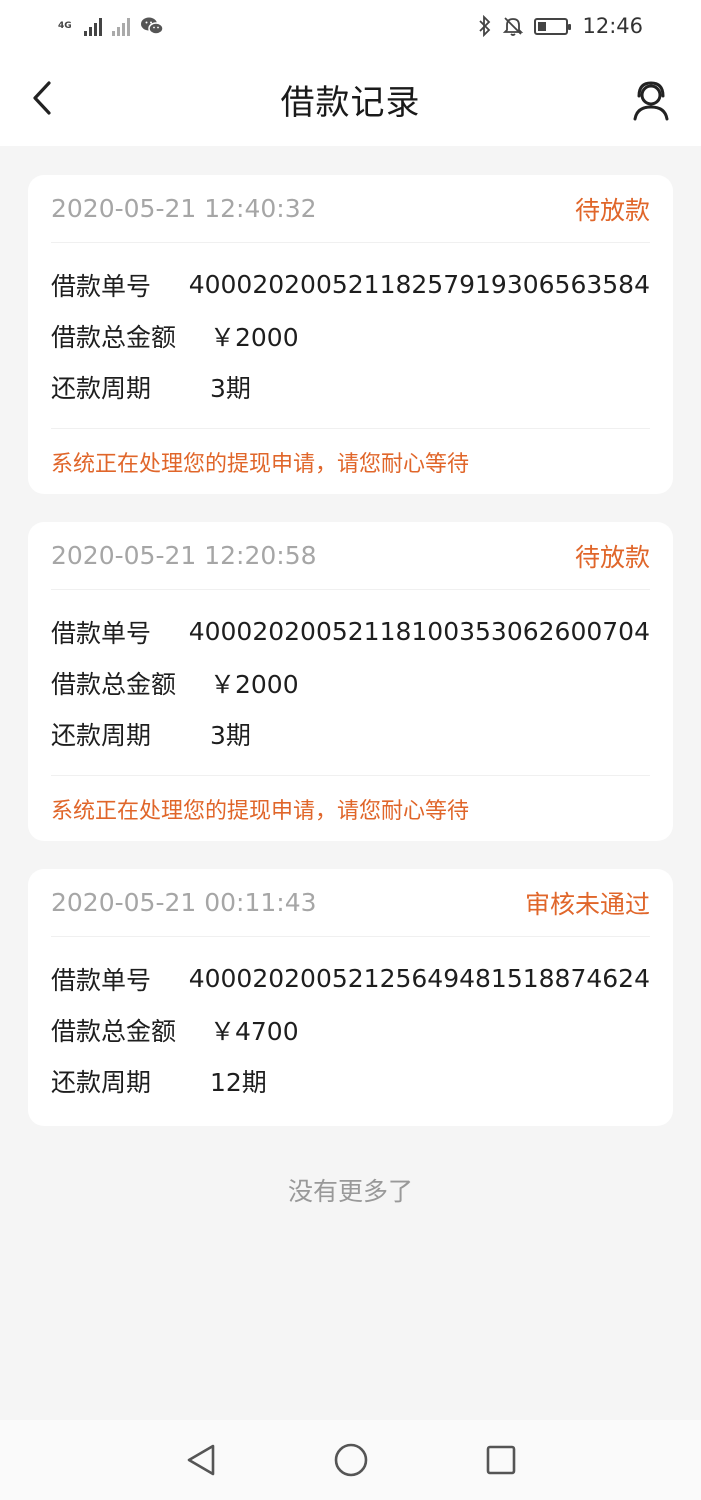  Describe the element at coordinates (184, 902) in the screenshot. I see `record-time: 2020-05-21 00:11:43` at that location.